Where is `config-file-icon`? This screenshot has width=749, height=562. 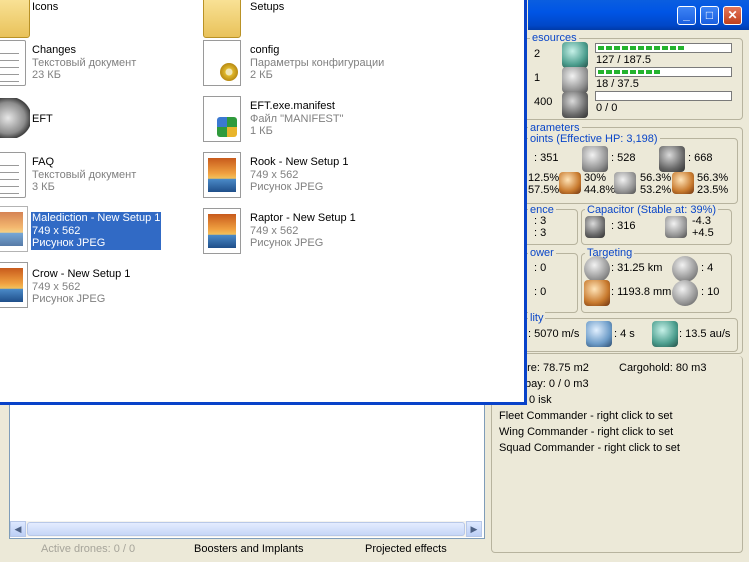
config-file-icon is located at coordinates (222, 63).